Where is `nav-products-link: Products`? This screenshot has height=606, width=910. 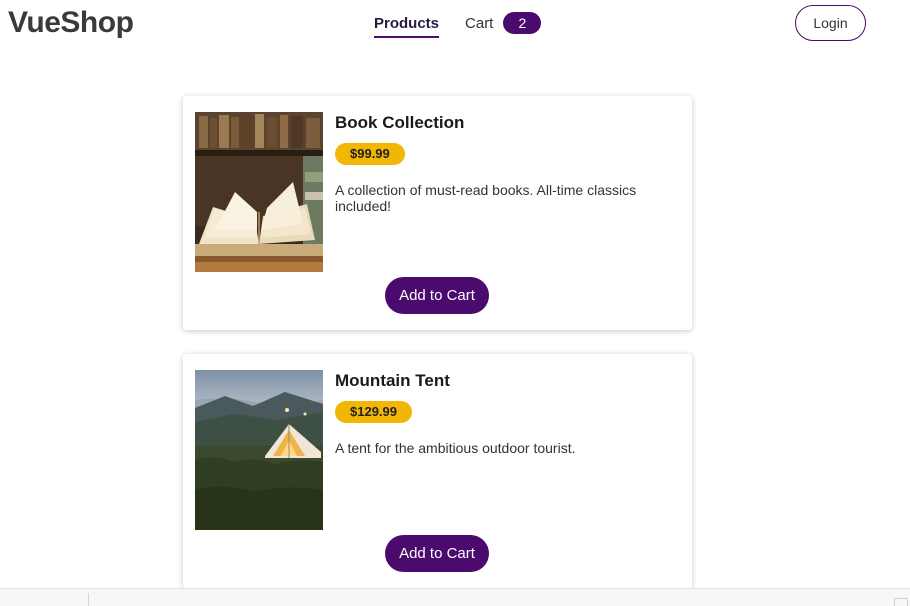 nav-products-link: Products is located at coordinates (407, 26).